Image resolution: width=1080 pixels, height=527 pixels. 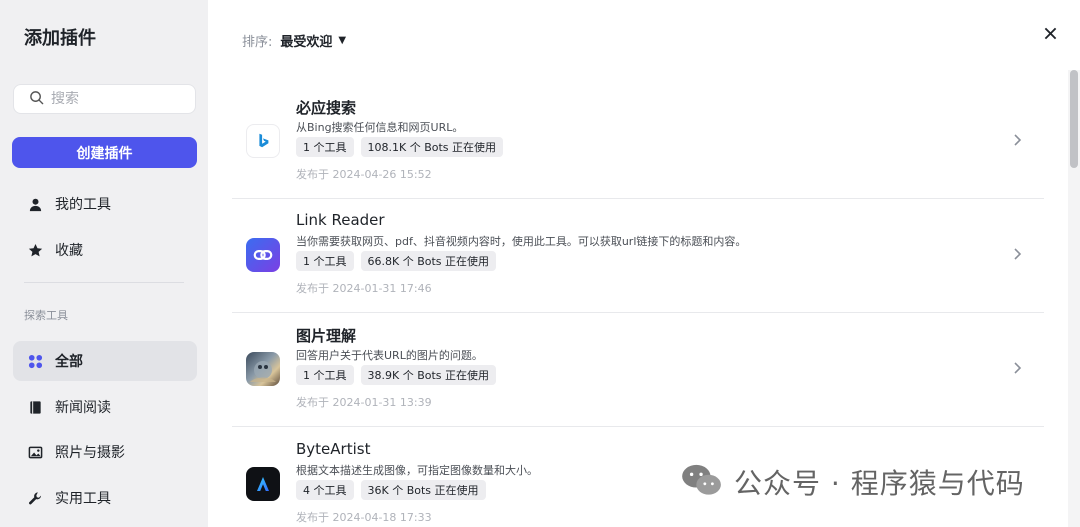 I want to click on image-icon, so click(x=35, y=452).